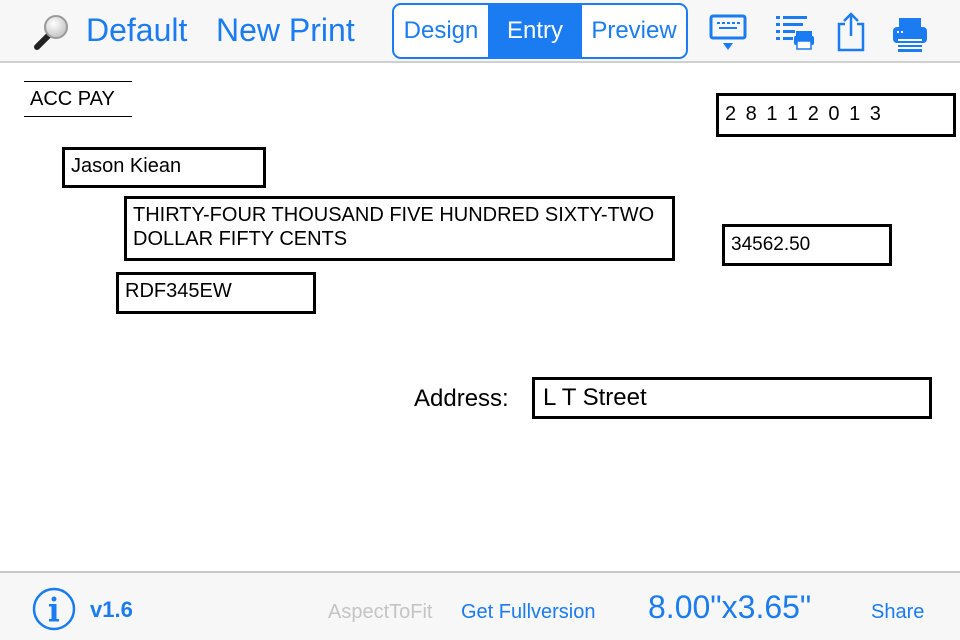 Image resolution: width=960 pixels, height=640 pixels. What do you see at coordinates (836, 115) in the screenshot?
I see `date-field: 2 8 1 1 2 0 1 3` at bounding box center [836, 115].